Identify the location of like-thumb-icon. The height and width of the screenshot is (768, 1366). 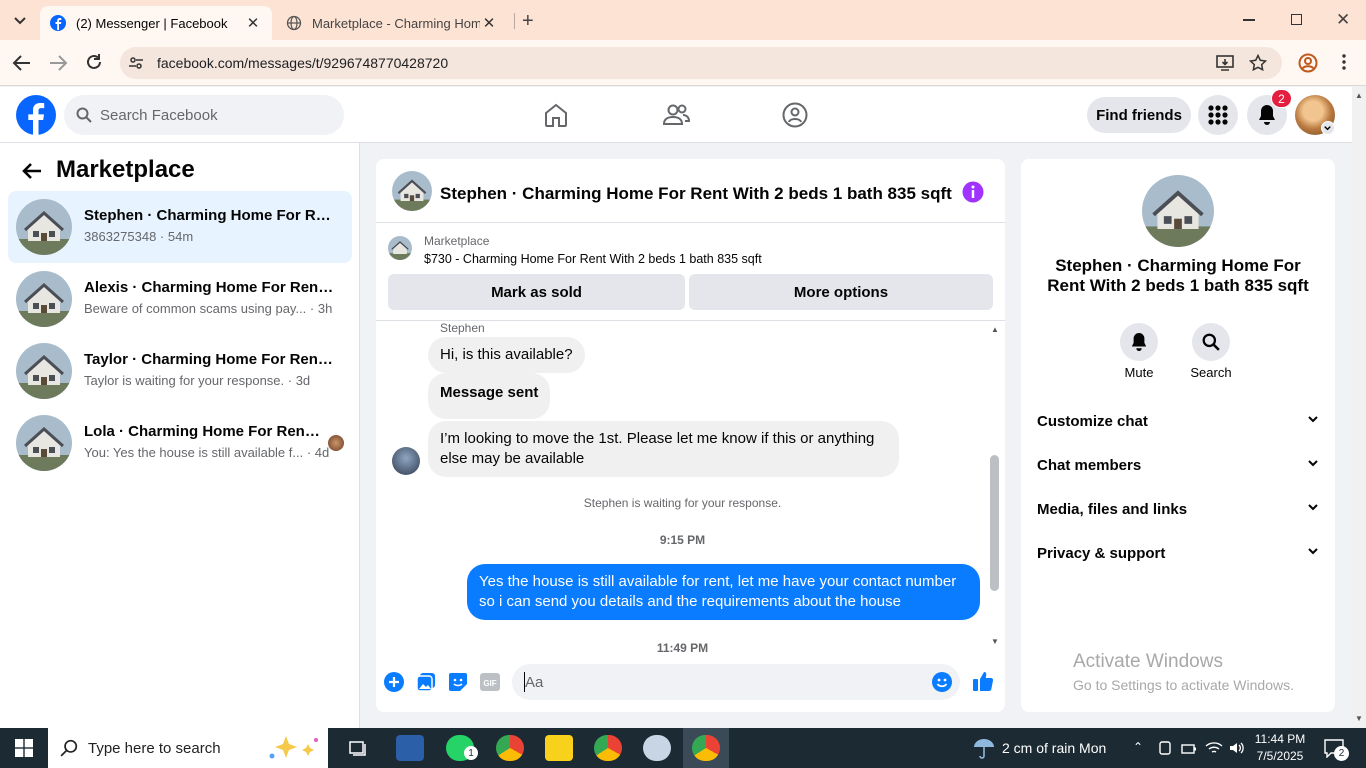
(983, 681).